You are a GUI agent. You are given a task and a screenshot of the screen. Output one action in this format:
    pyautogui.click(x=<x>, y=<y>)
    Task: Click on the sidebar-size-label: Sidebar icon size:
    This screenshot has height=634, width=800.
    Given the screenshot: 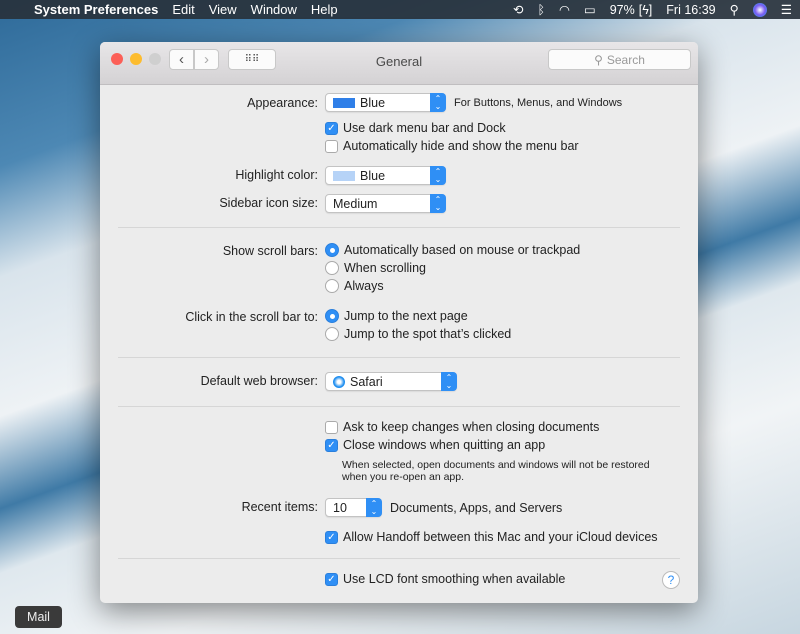 What is the action you would take?
    pyautogui.click(x=268, y=203)
    